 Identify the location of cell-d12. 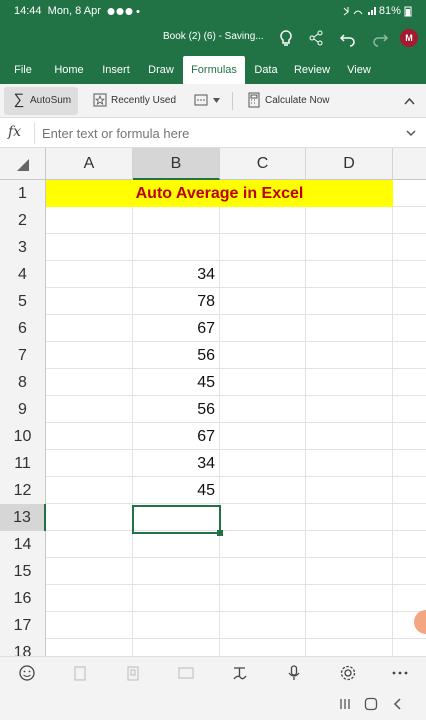
(349, 490).